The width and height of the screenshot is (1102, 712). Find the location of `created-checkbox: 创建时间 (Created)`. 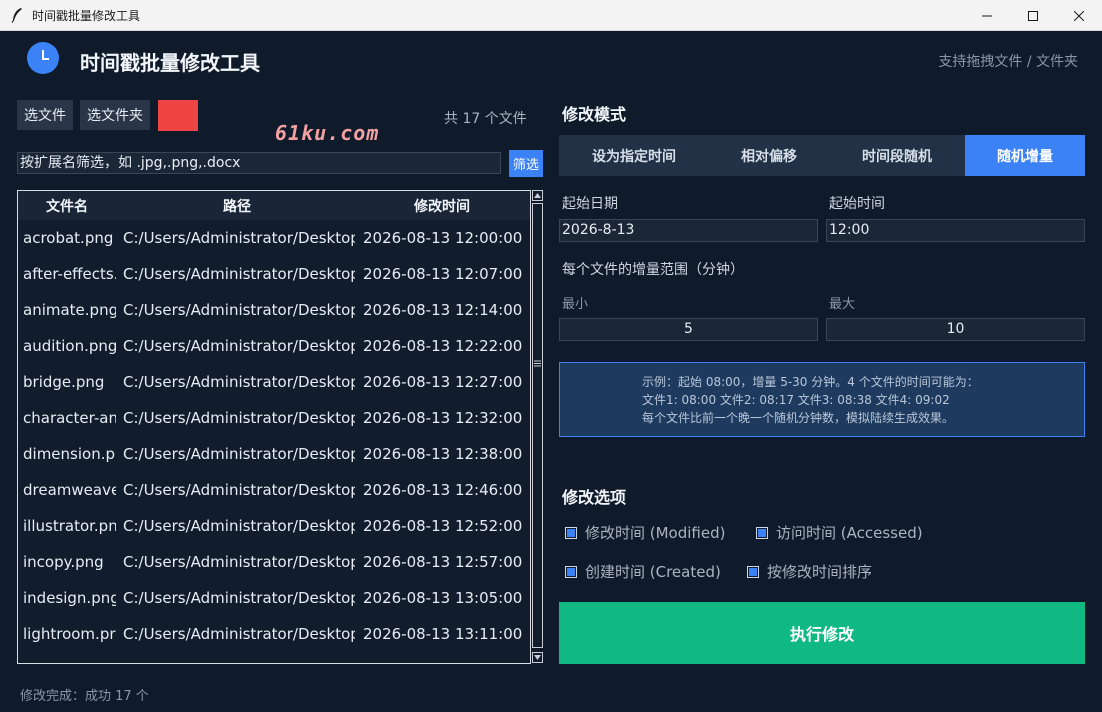

created-checkbox: 创建时间 (Created) is located at coordinates (643, 571).